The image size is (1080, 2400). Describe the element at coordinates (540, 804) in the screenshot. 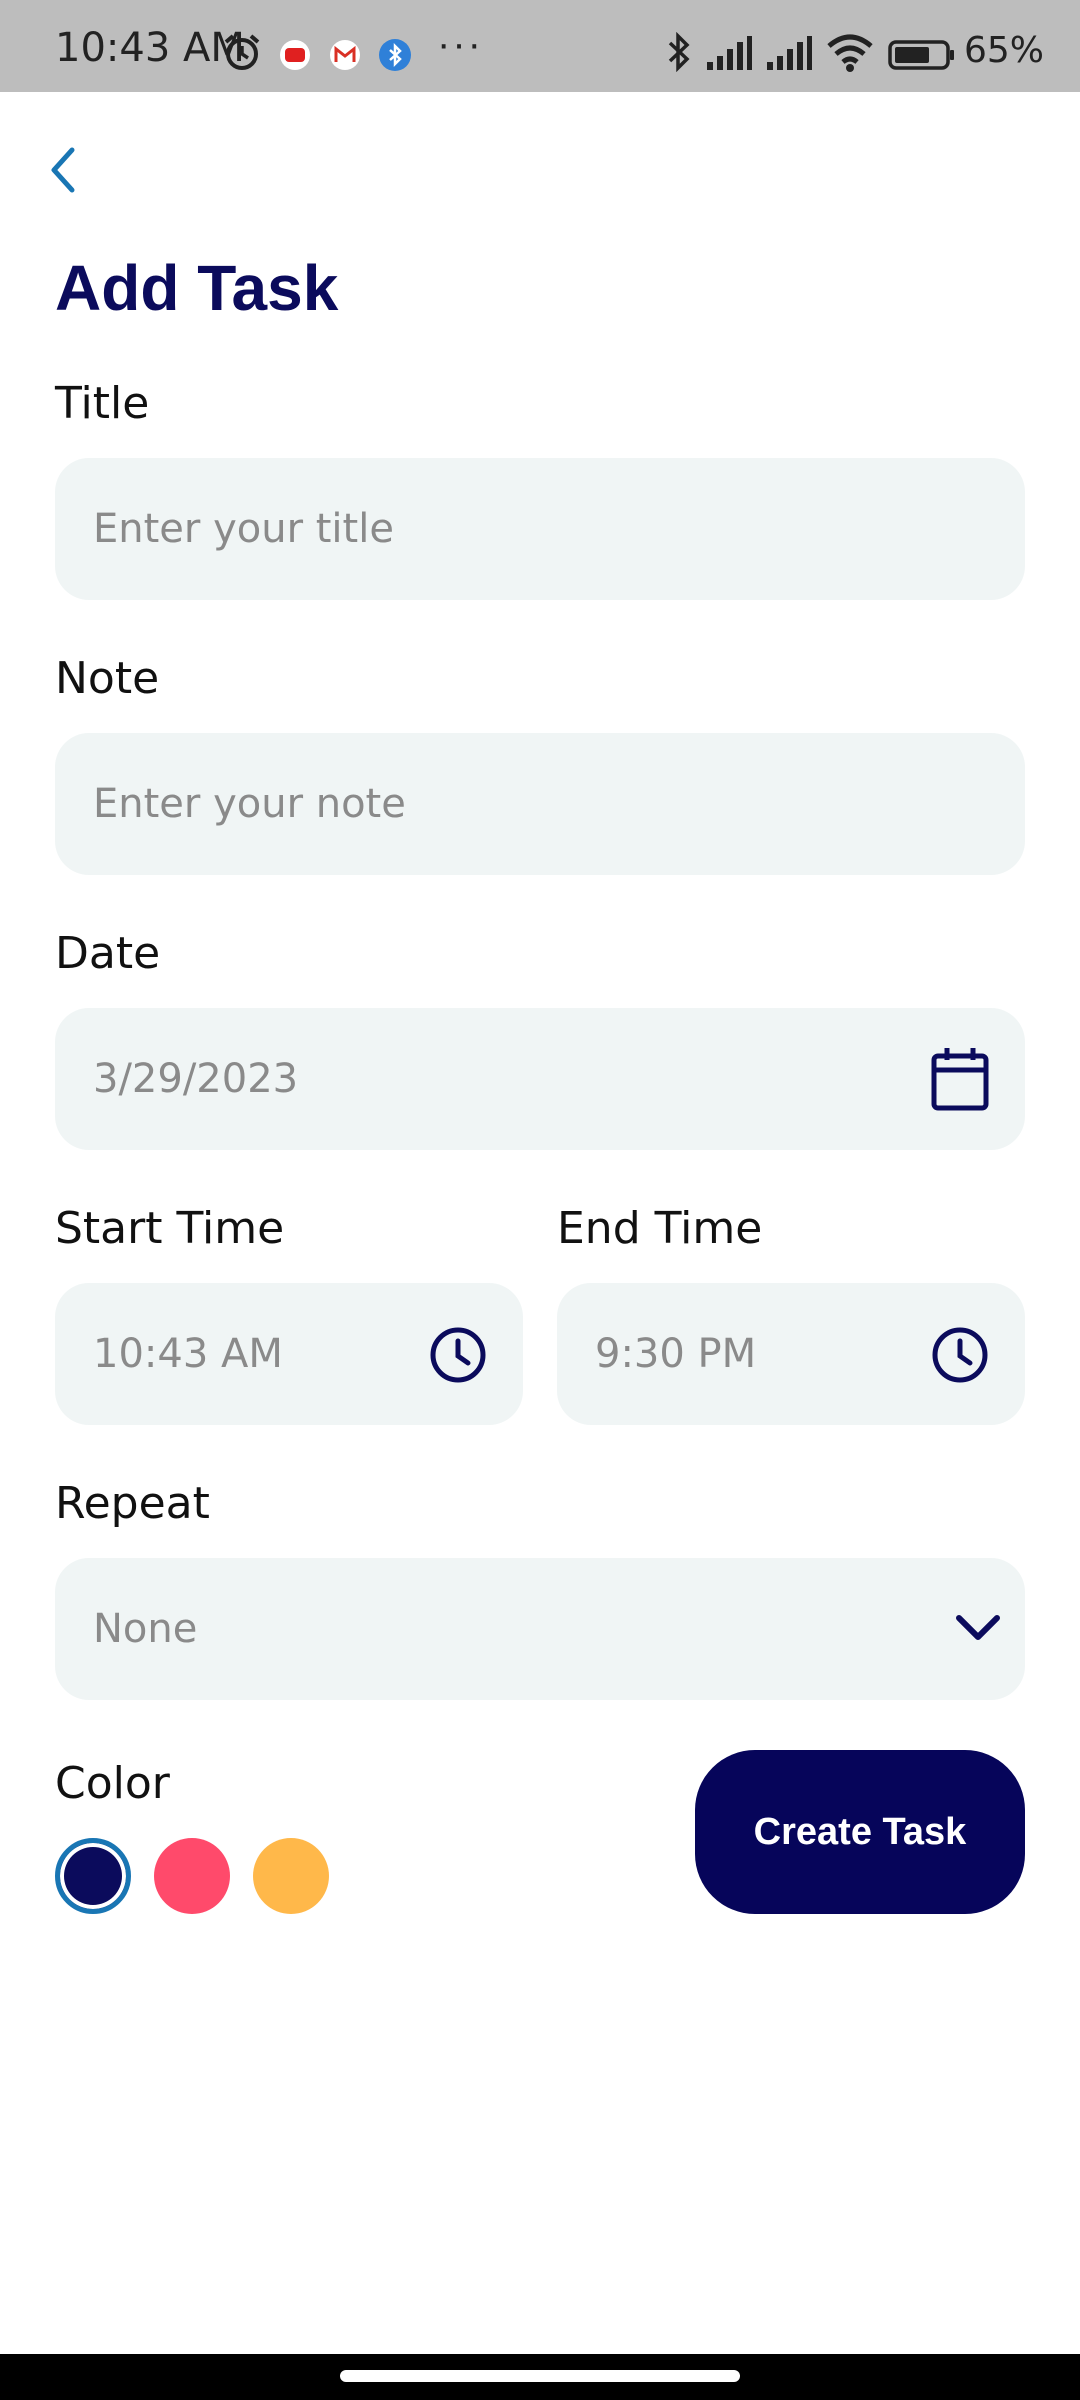

I see `note-input: Enter your note` at that location.